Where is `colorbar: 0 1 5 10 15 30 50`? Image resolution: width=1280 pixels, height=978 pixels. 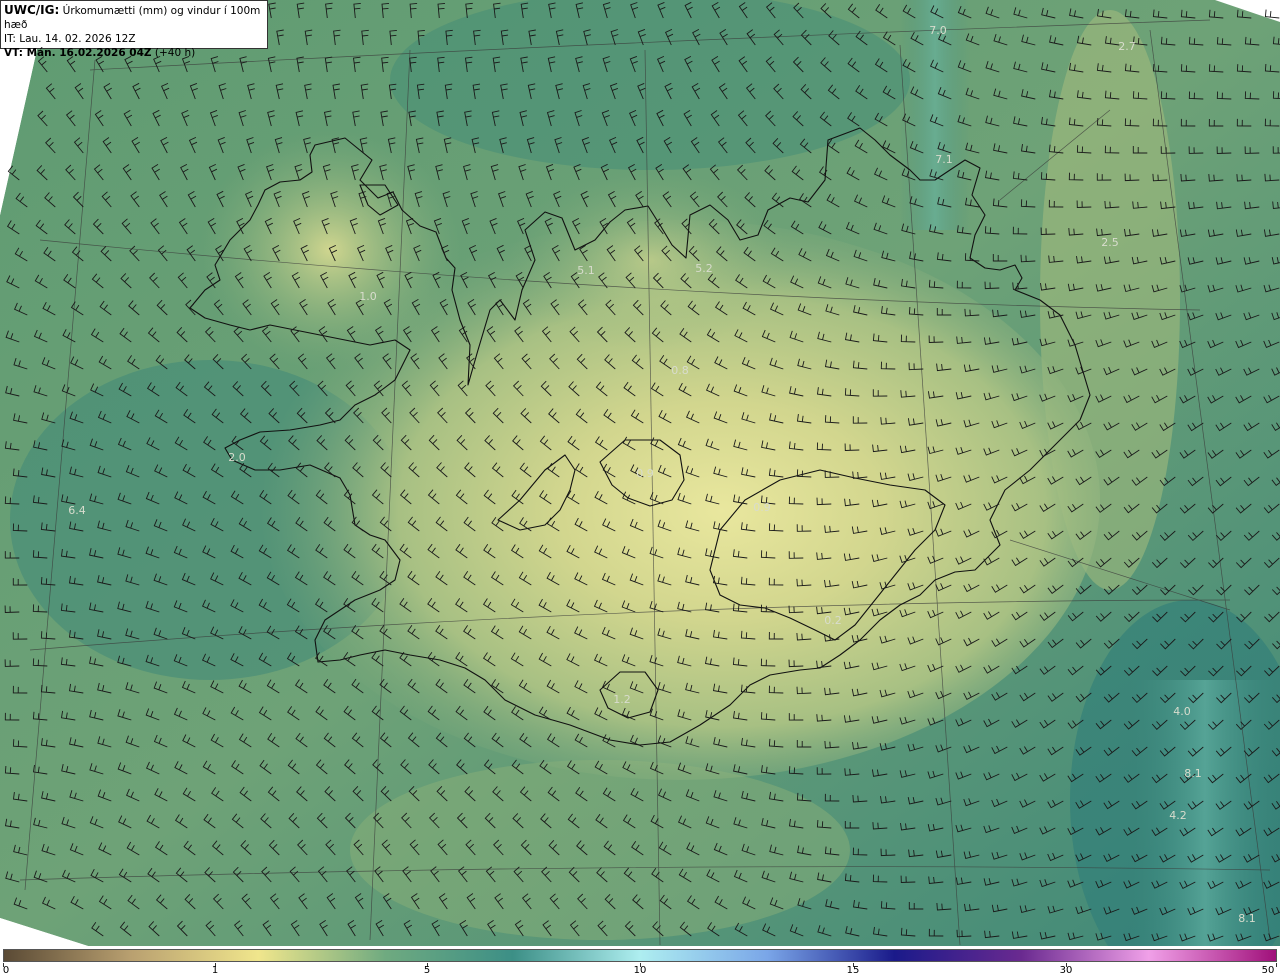
colorbar: 0 1 5 10 15 30 50 is located at coordinates (640, 962).